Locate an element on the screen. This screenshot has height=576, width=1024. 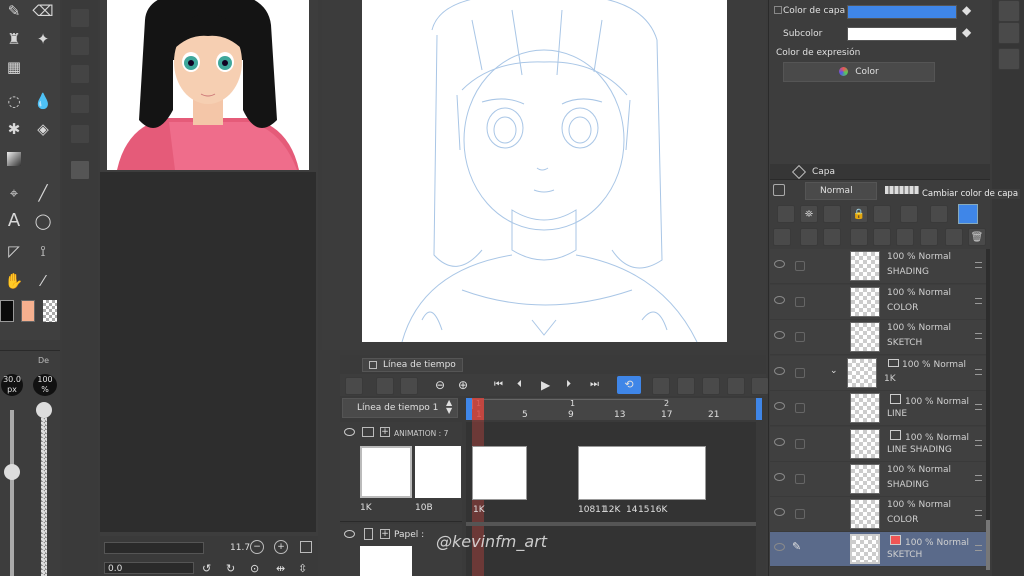
folder-row: ⌄ 100 % Normal 1K is located at coordinates (878, 373).